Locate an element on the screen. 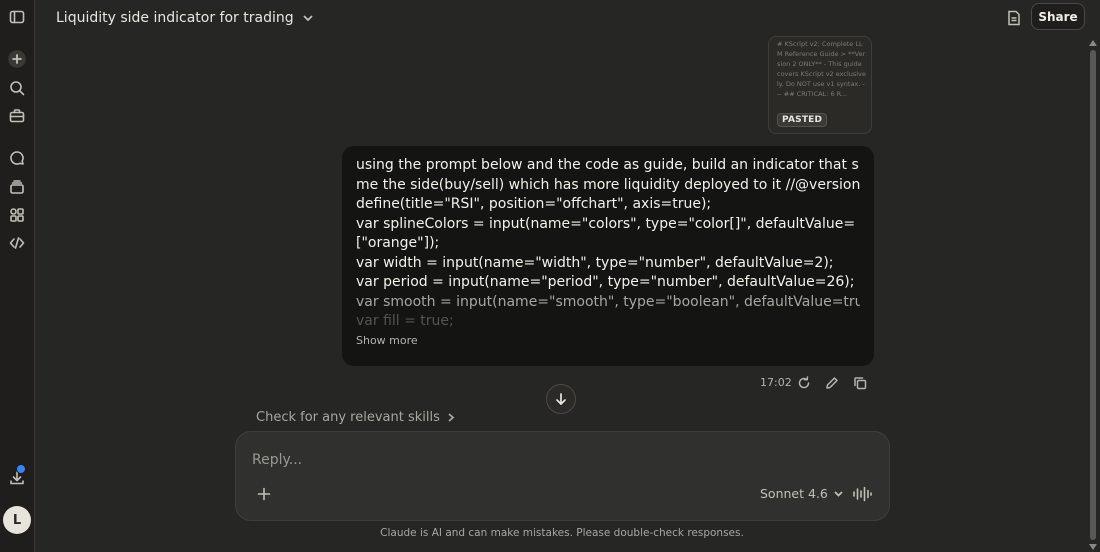 This screenshot has height=552, width=1100. plus-icon is located at coordinates (264, 494).